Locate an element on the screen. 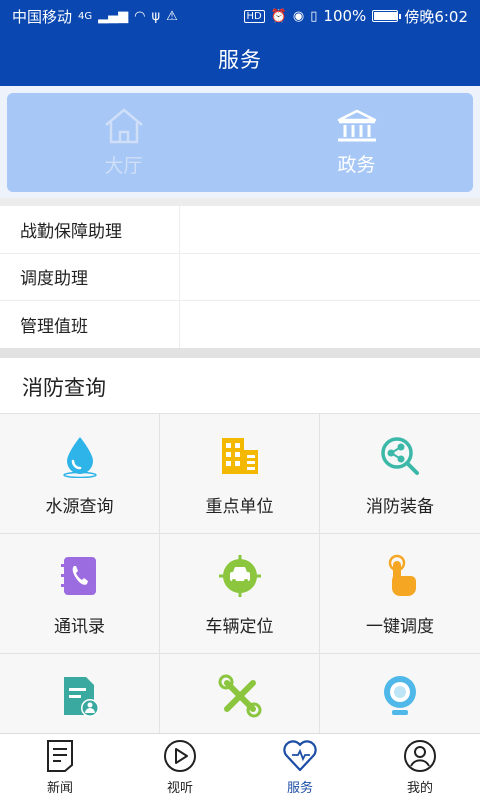 Image resolution: width=480 pixels, height=800 pixels. battery-icon is located at coordinates (387, 16).